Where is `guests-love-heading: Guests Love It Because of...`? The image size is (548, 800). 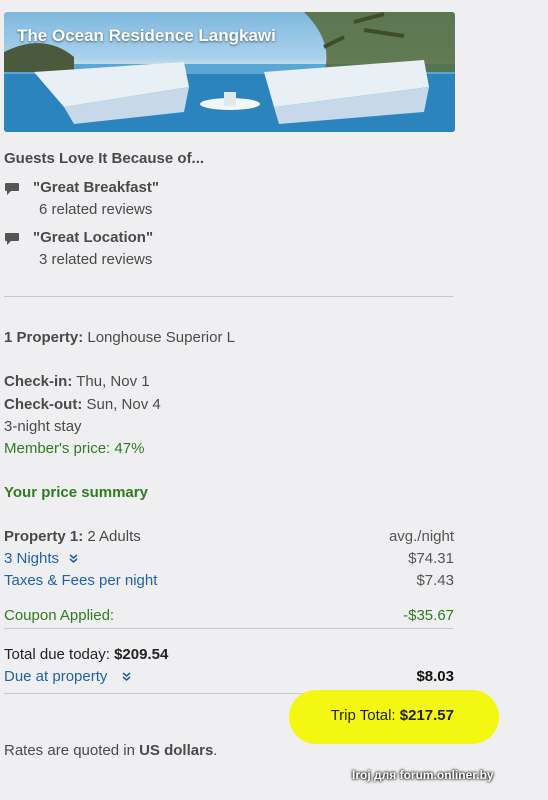 guests-love-heading: Guests Love It Because of... is located at coordinates (104, 158).